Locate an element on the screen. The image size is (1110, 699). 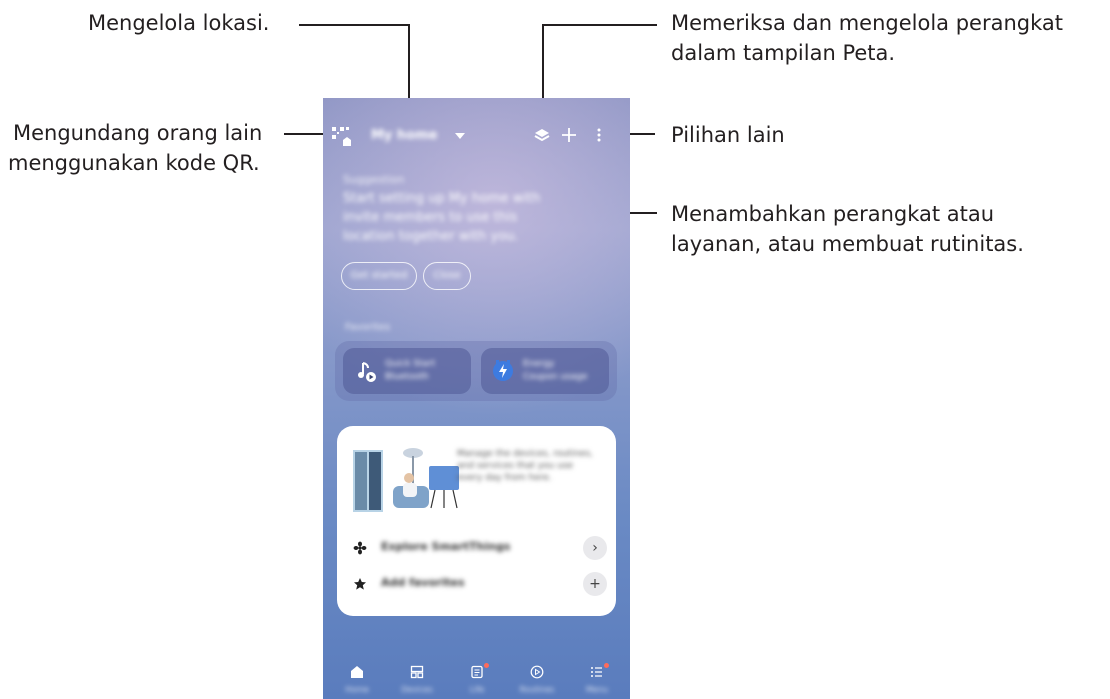
chevron-right-icon: › is located at coordinates (595, 548).